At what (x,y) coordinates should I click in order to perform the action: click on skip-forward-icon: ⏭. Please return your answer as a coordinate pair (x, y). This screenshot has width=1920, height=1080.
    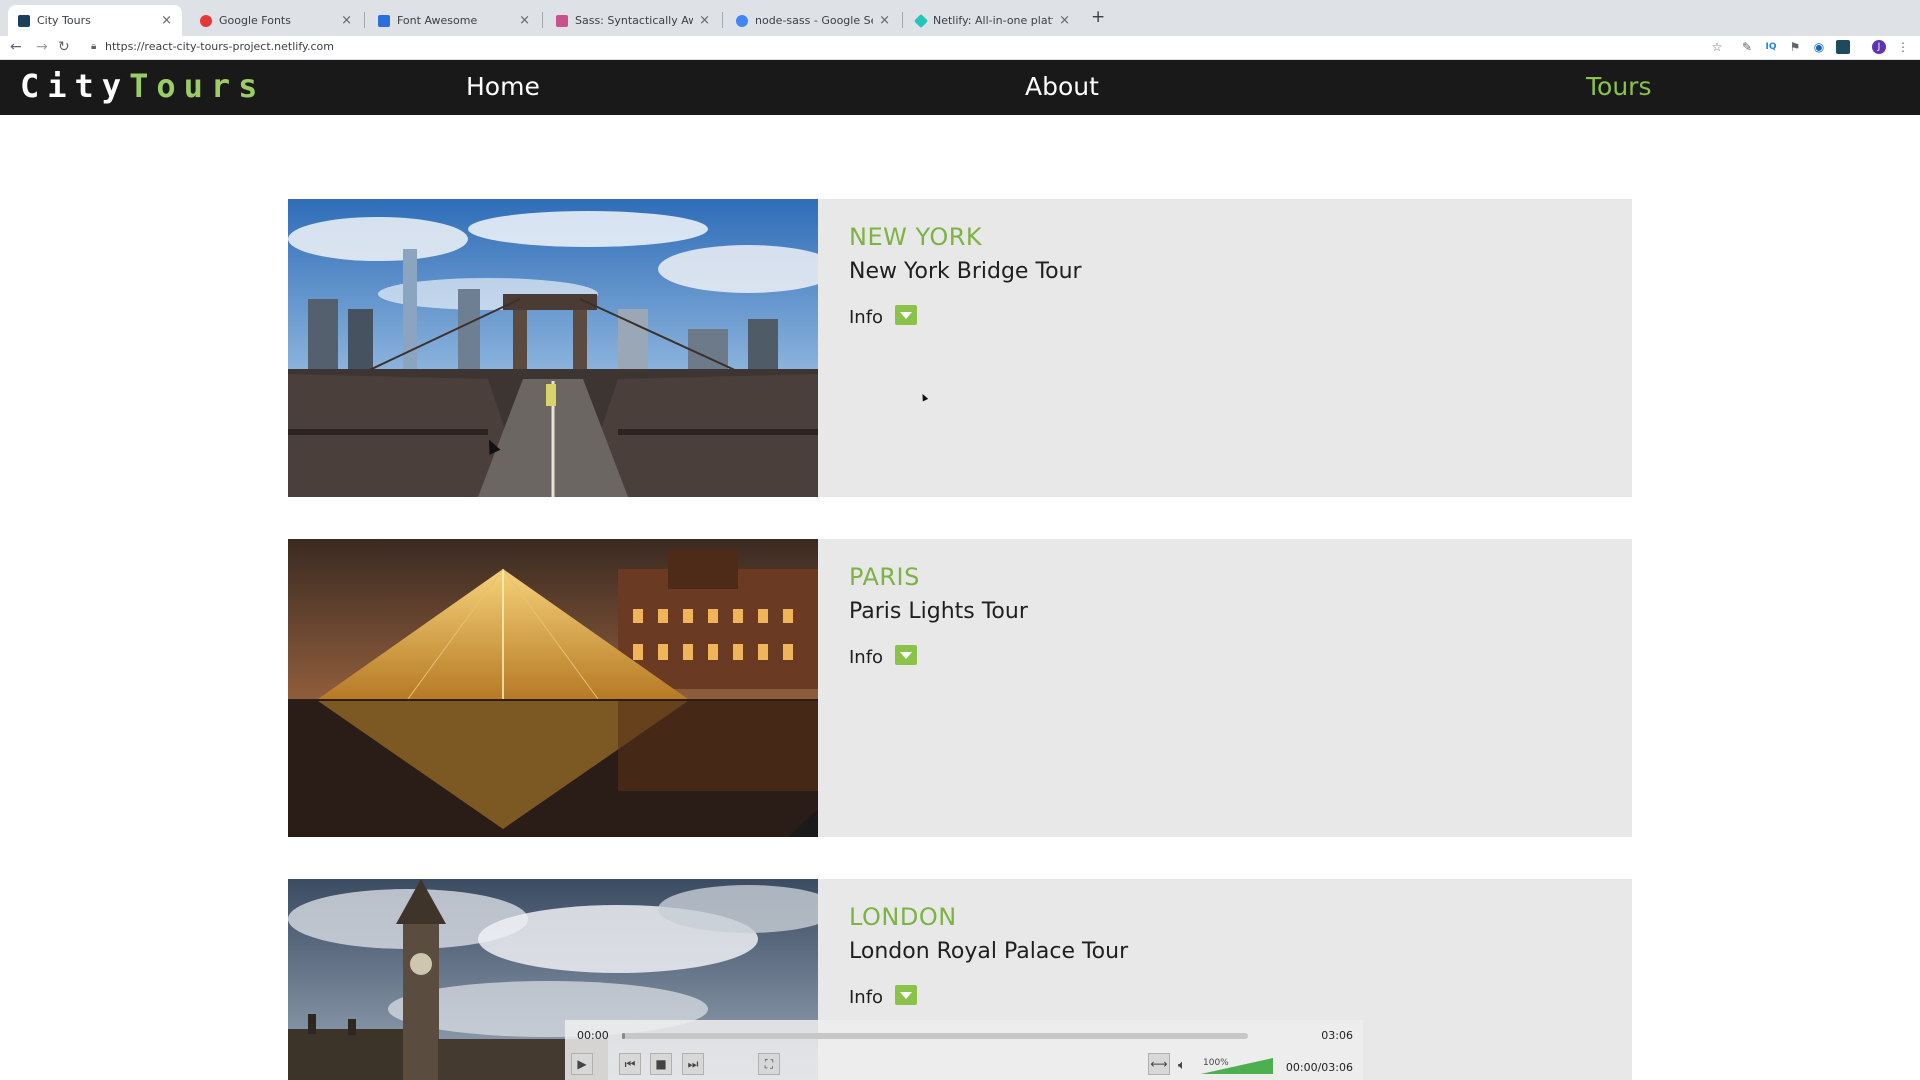
    Looking at the image, I should click on (693, 1064).